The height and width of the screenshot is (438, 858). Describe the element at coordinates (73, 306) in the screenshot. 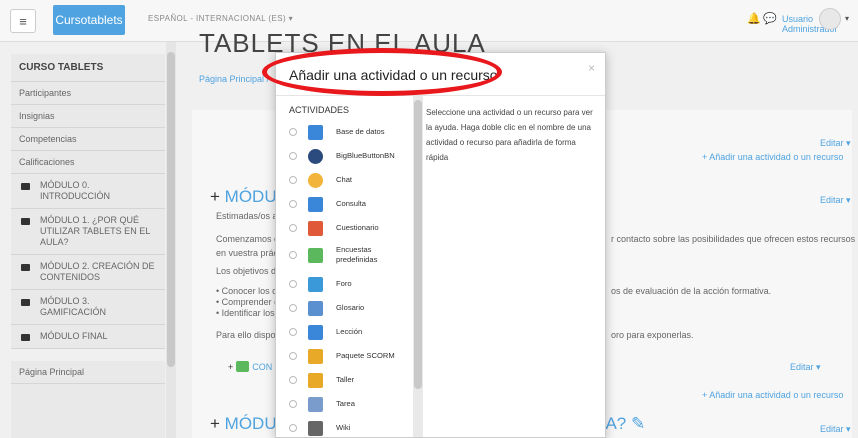

I see `sidebar-item-label: MÓDULO 3. GAMIFICACIÓN` at that location.